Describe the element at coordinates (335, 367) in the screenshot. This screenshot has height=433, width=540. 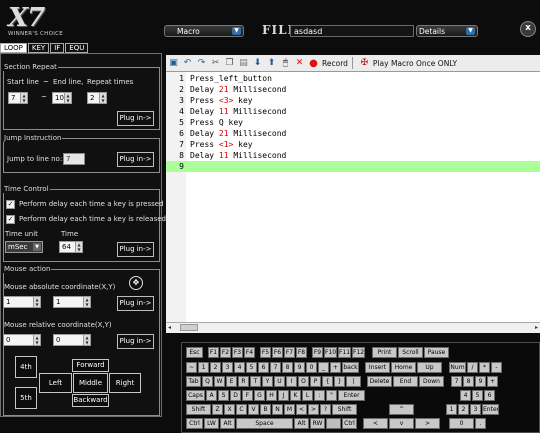
I see `keyboard-key: +` at that location.